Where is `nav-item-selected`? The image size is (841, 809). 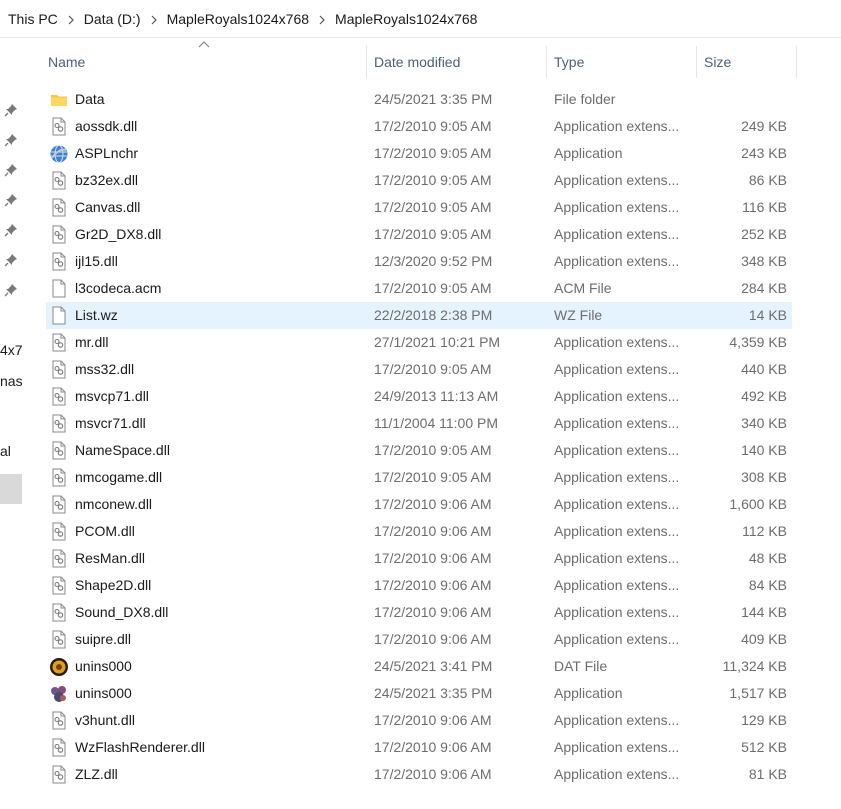
nav-item-selected is located at coordinates (11, 489).